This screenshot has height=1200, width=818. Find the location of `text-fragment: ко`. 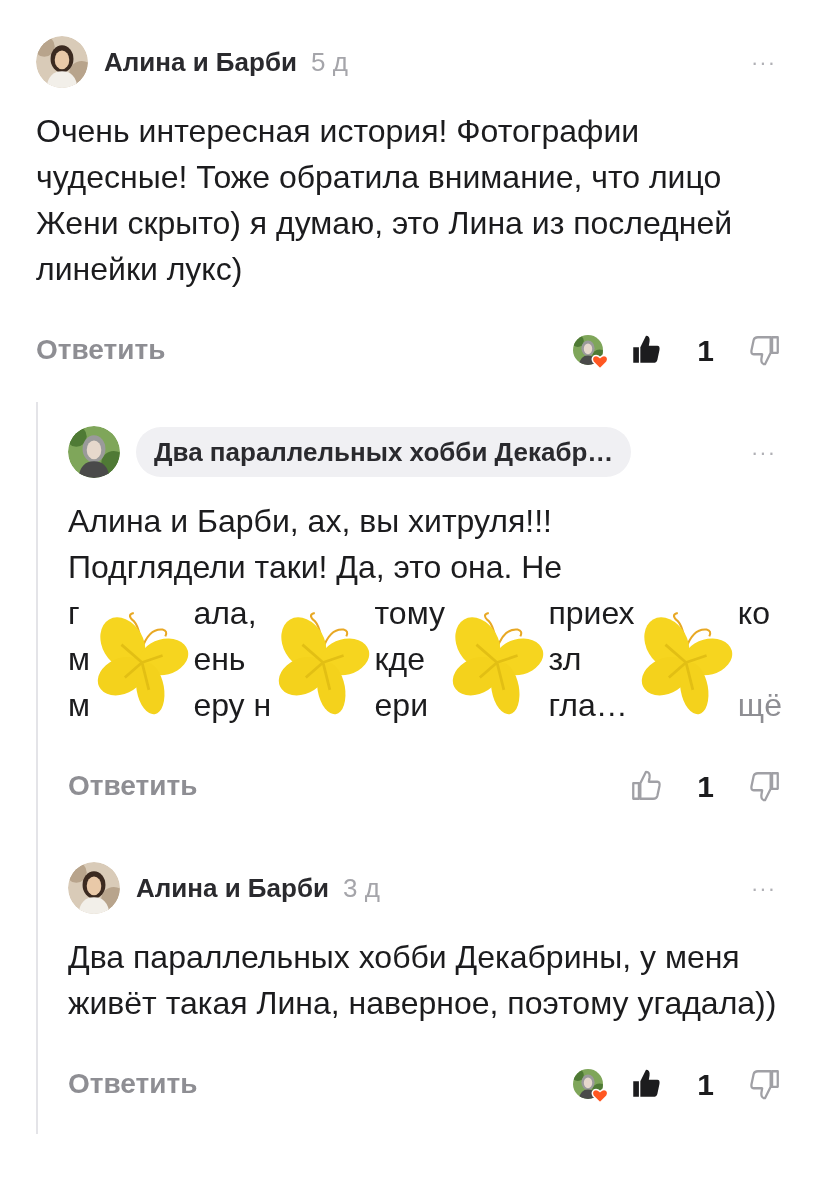

text-fragment: ко is located at coordinates (753, 613).